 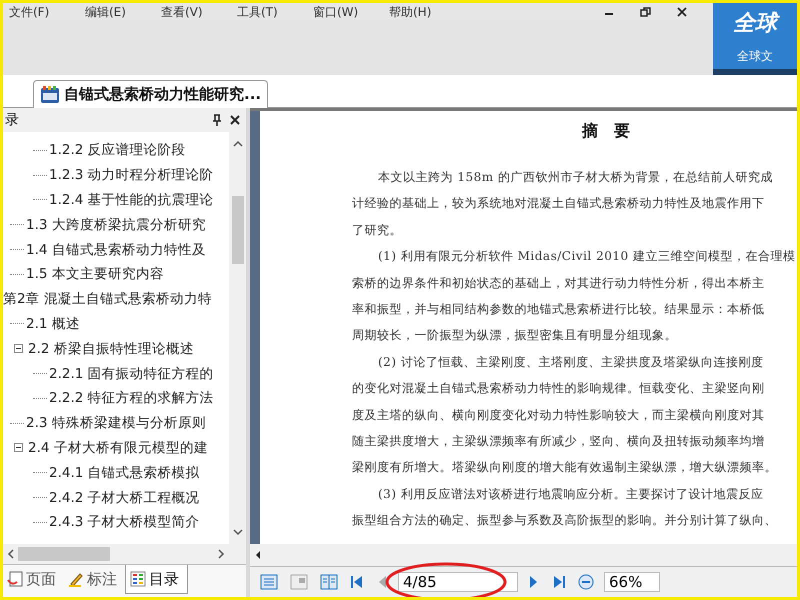 What do you see at coordinates (131, 373) in the screenshot?
I see `outline-item: 2.2.1 固有振动特征方程的` at bounding box center [131, 373].